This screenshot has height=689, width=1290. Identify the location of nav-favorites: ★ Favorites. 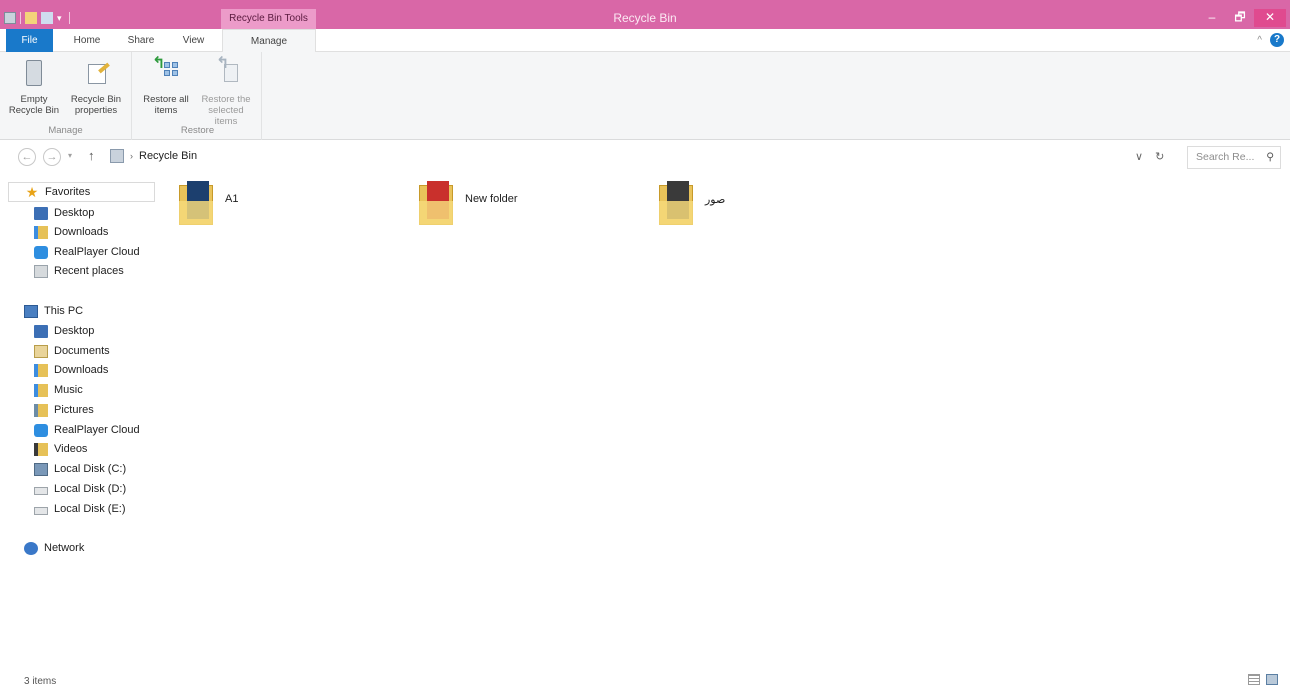
(81, 192).